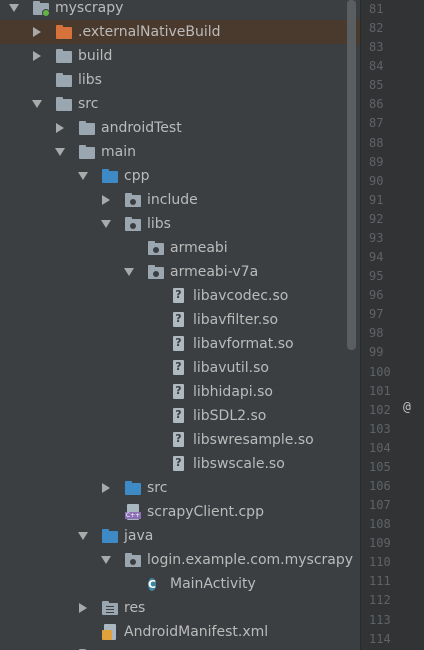  Describe the element at coordinates (376, 9) in the screenshot. I see `line-number: 81` at that location.